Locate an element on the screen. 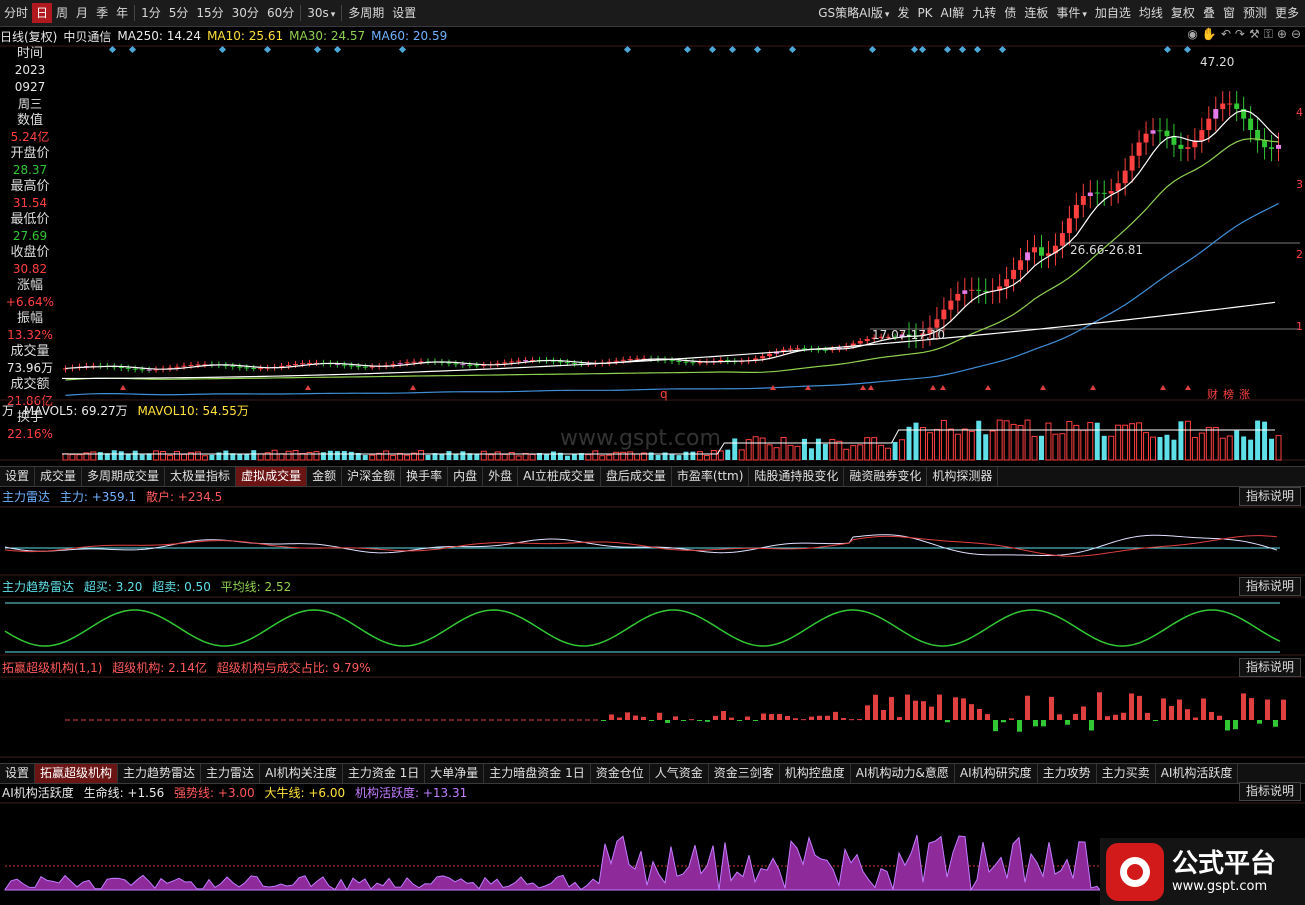 This screenshot has width=1305, height=905. tabs1-tab-10: AI立桩成交量 is located at coordinates (559, 476).